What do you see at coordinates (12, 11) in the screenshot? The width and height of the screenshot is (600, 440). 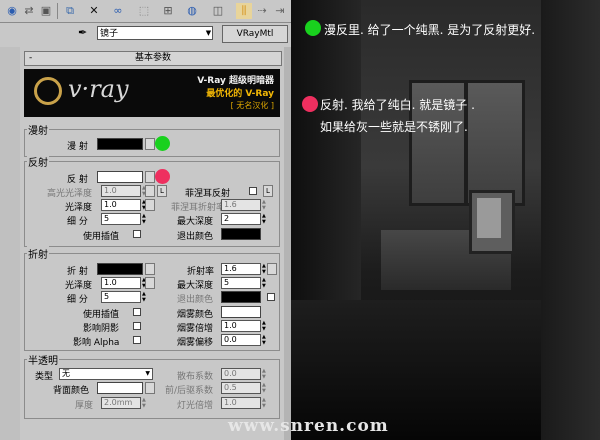 I see `get-material-icon: ◉` at bounding box center [12, 11].